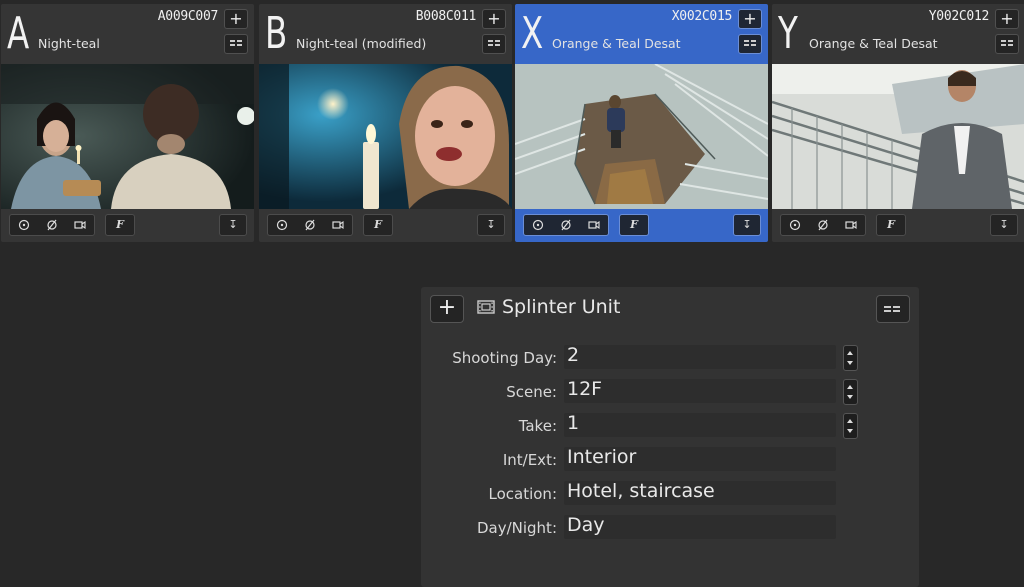  I want to click on field-label: Scene:, so click(531, 392).